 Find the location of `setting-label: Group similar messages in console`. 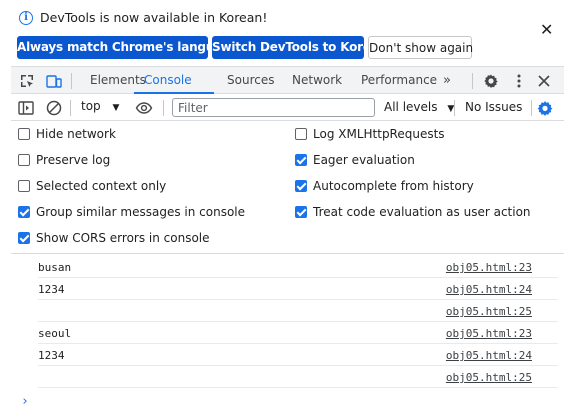

setting-label: Group similar messages in console is located at coordinates (140, 212).